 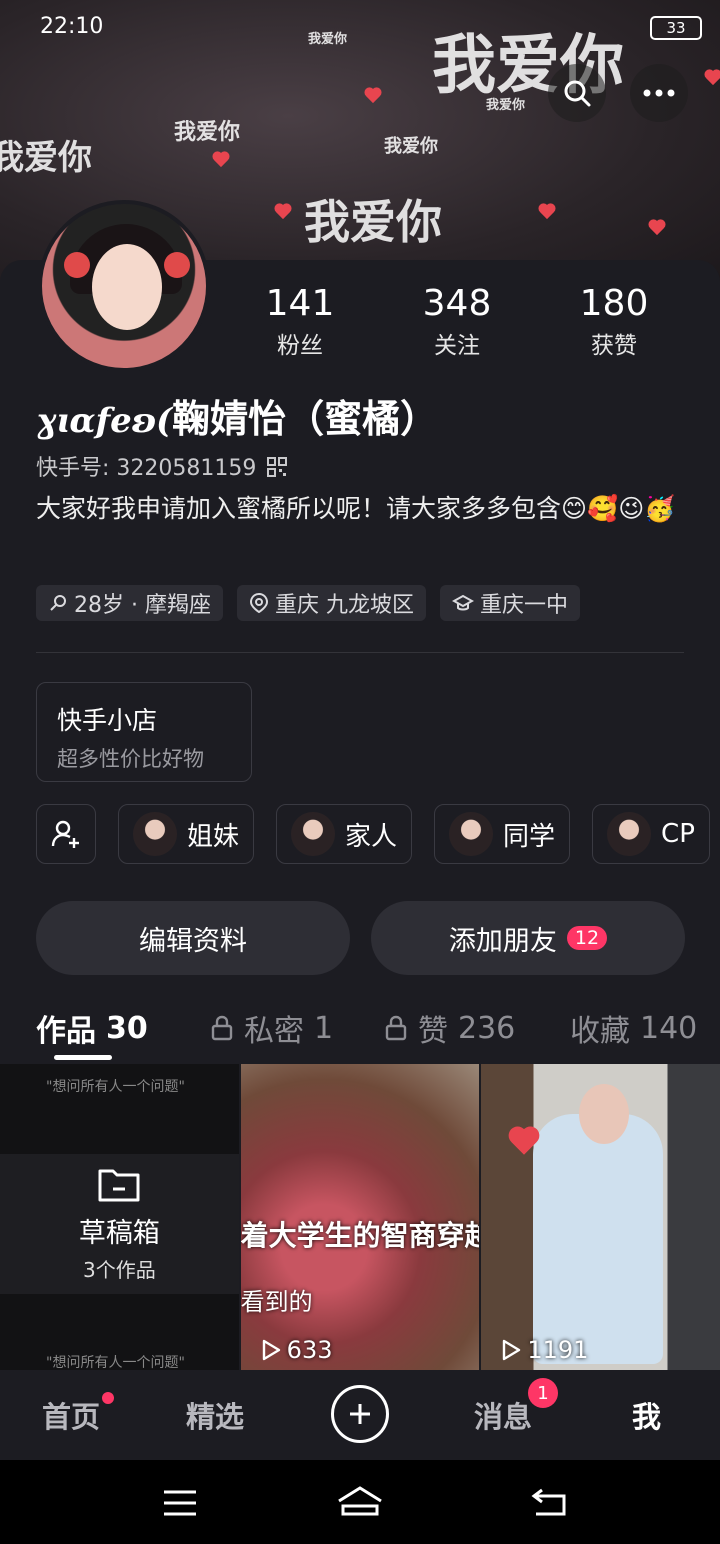 I want to click on drafts-cell: "想问所有人一个问题" 草稿箱 3个作品 "想问所有人一个问题", so click(x=119, y=1217).